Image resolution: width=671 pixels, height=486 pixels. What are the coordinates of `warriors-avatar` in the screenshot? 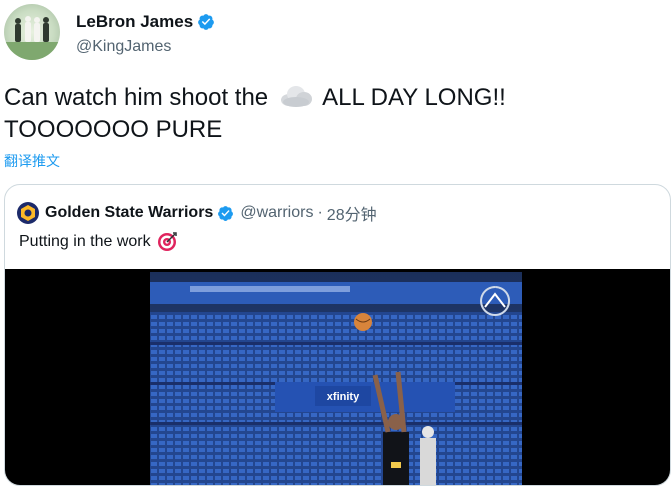 It's located at (28, 213).